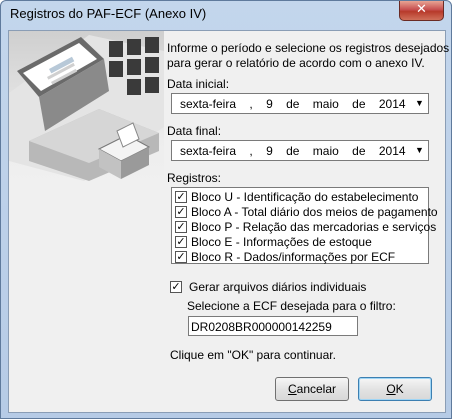  Describe the element at coordinates (326, 104) in the screenshot. I see `start-date-month: maio` at that location.